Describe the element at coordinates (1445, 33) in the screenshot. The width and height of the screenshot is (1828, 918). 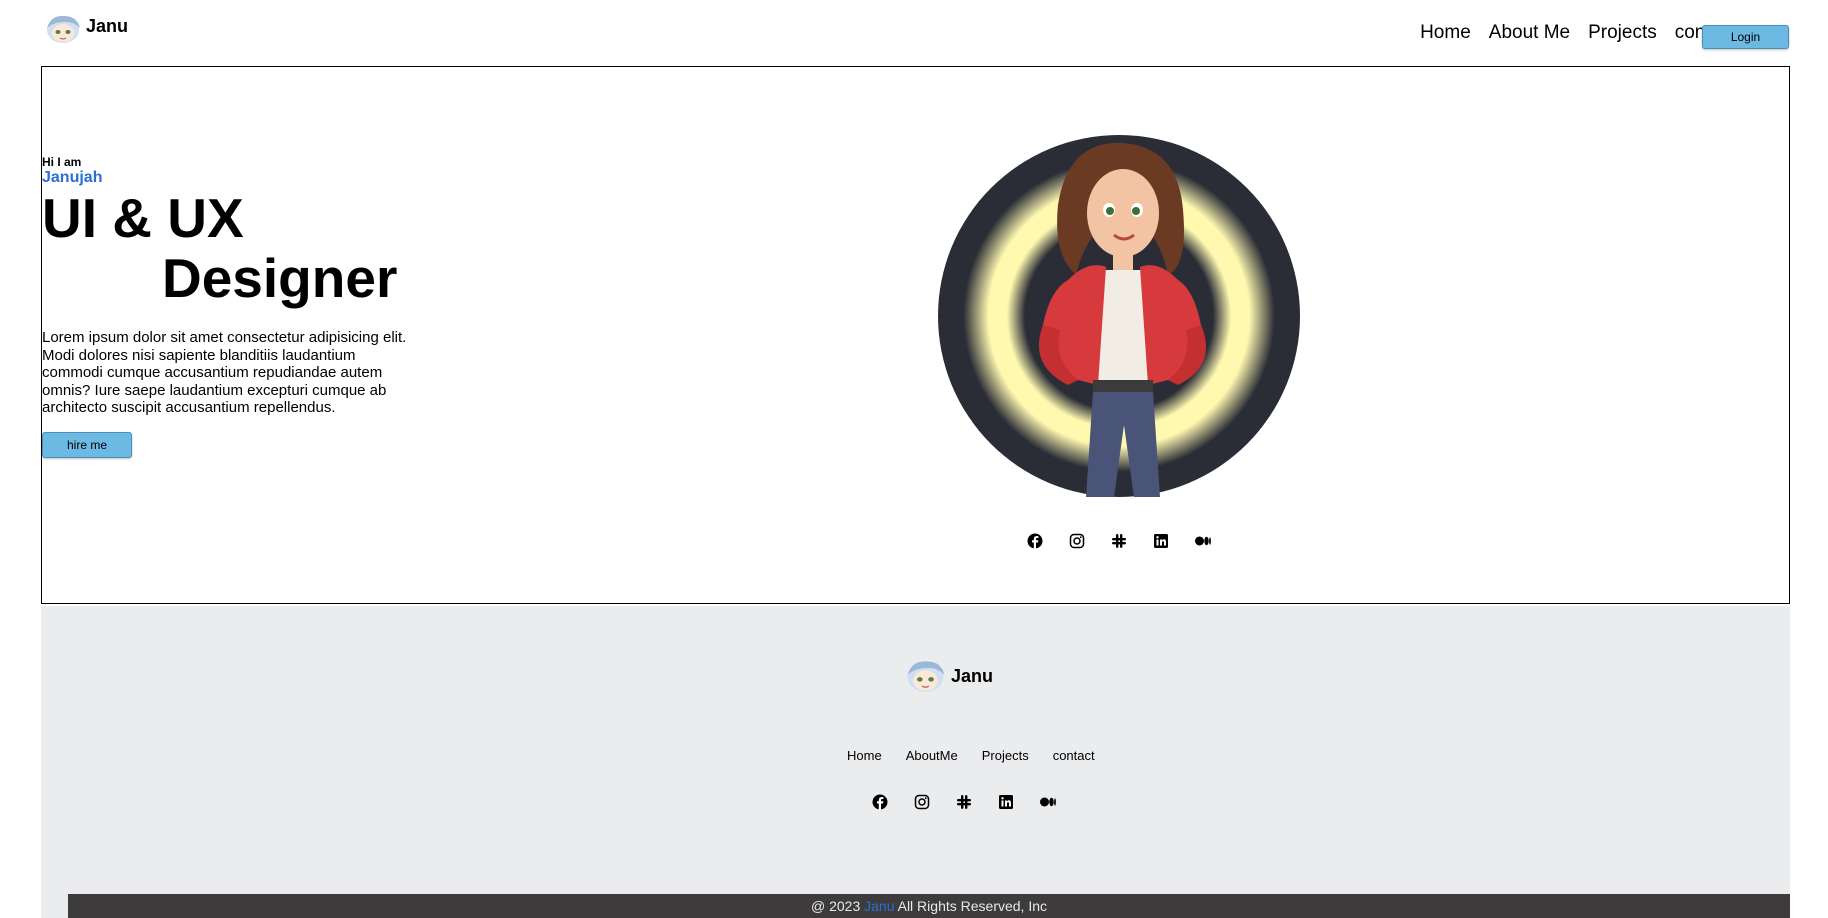
I see `nav-home: Home` at that location.